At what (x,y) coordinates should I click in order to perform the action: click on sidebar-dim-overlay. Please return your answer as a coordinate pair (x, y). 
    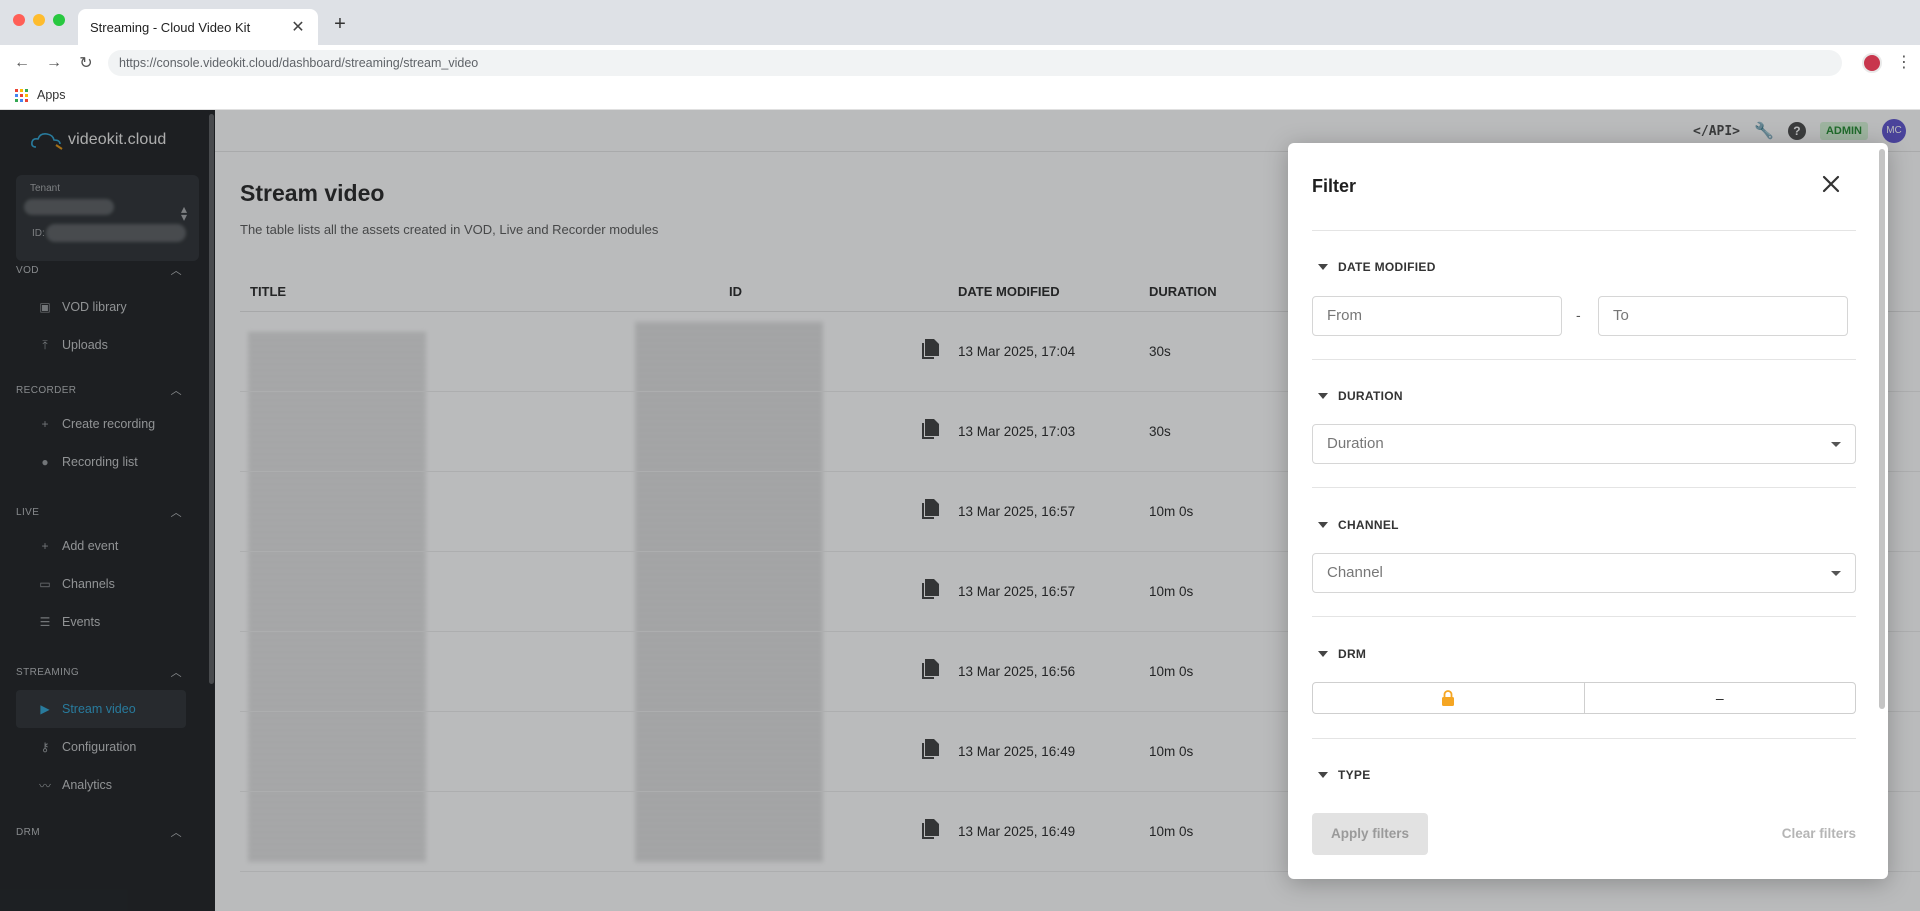
    Looking at the image, I should click on (107, 510).